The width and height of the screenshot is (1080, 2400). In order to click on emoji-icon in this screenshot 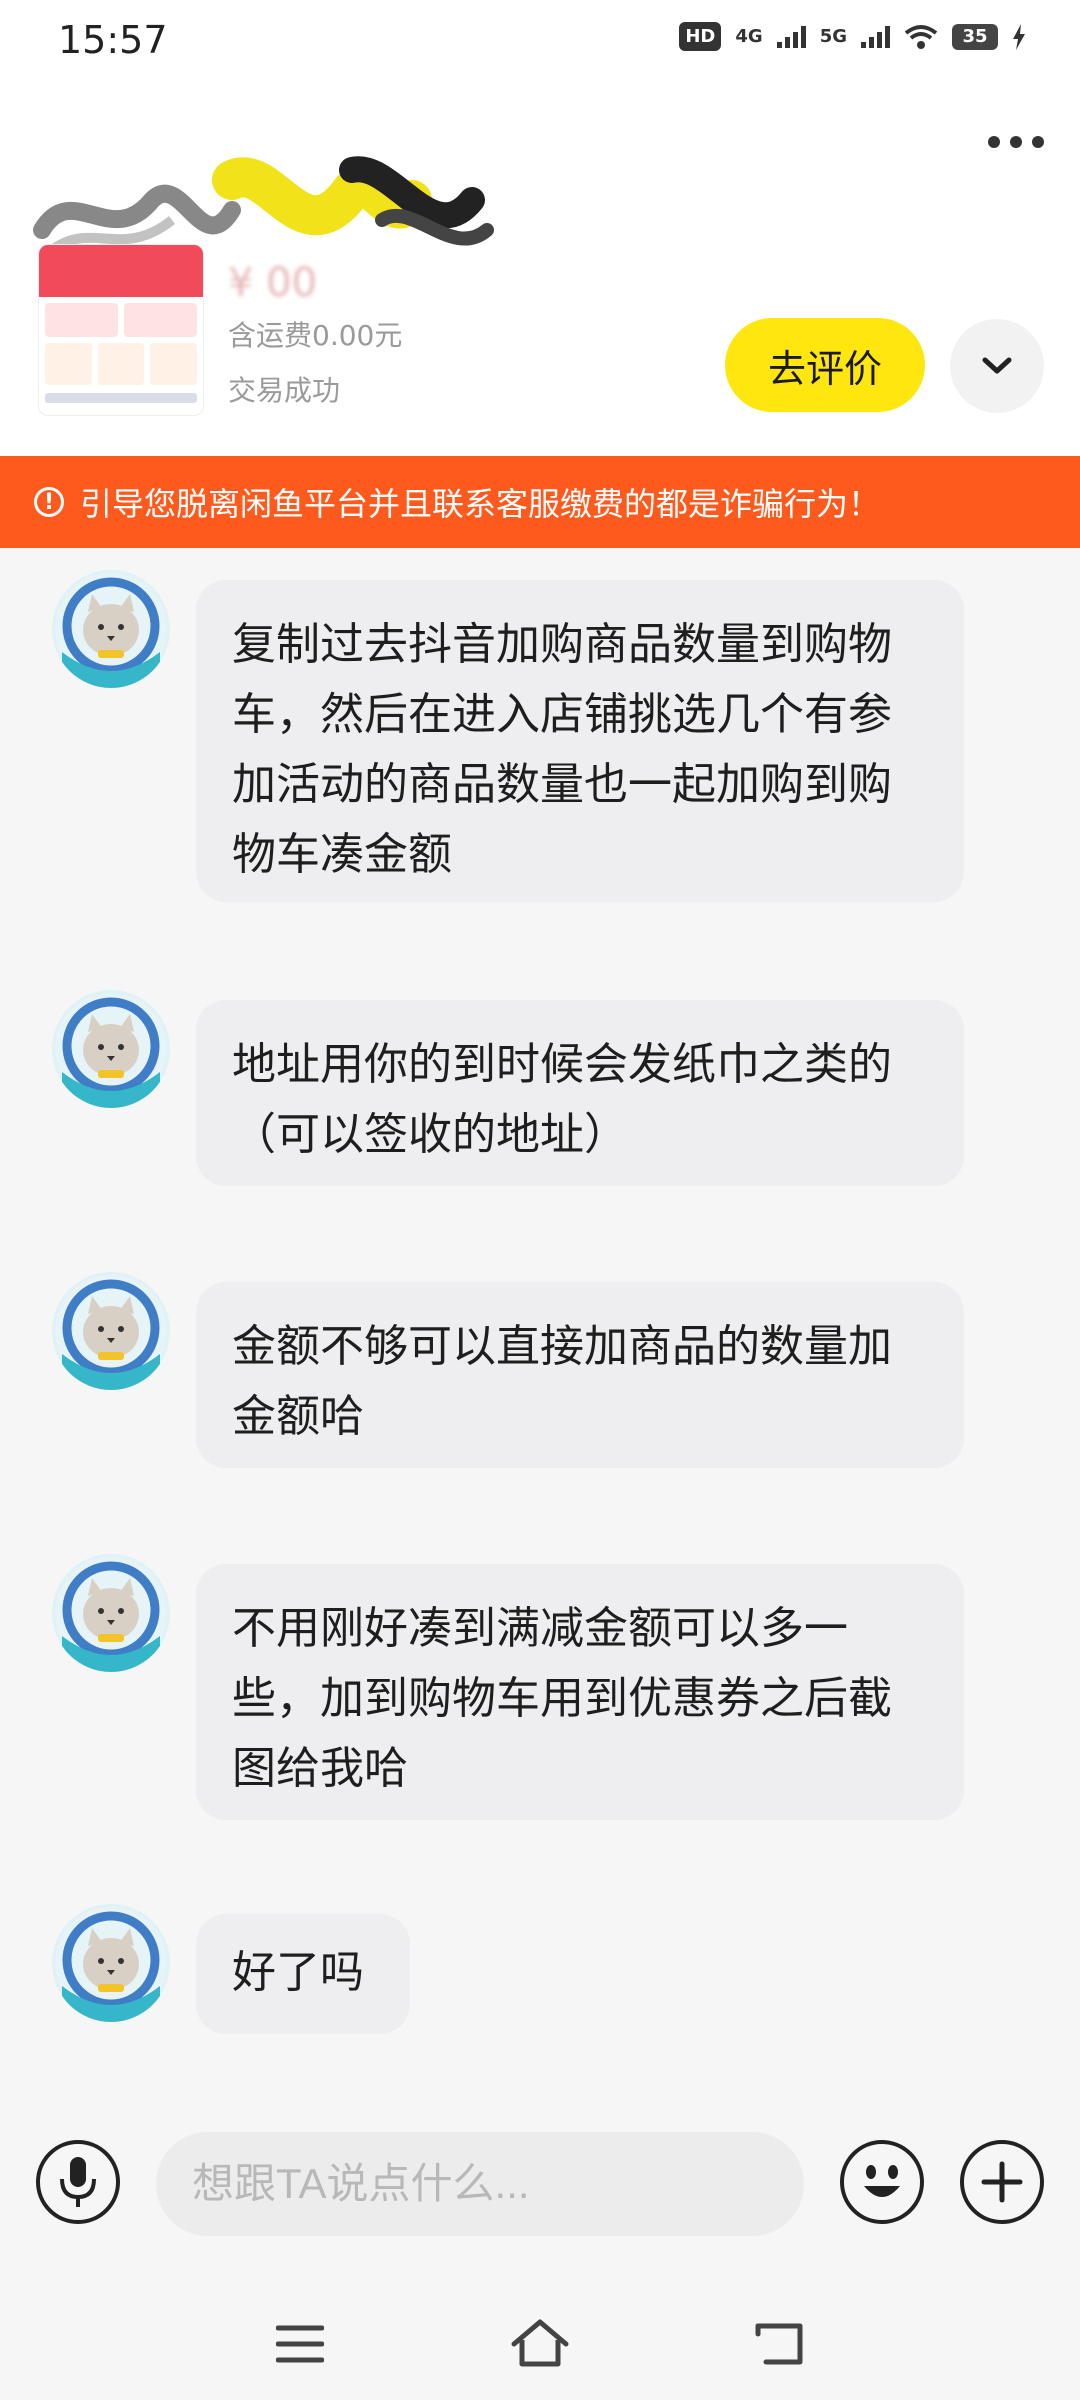, I will do `click(882, 2181)`.